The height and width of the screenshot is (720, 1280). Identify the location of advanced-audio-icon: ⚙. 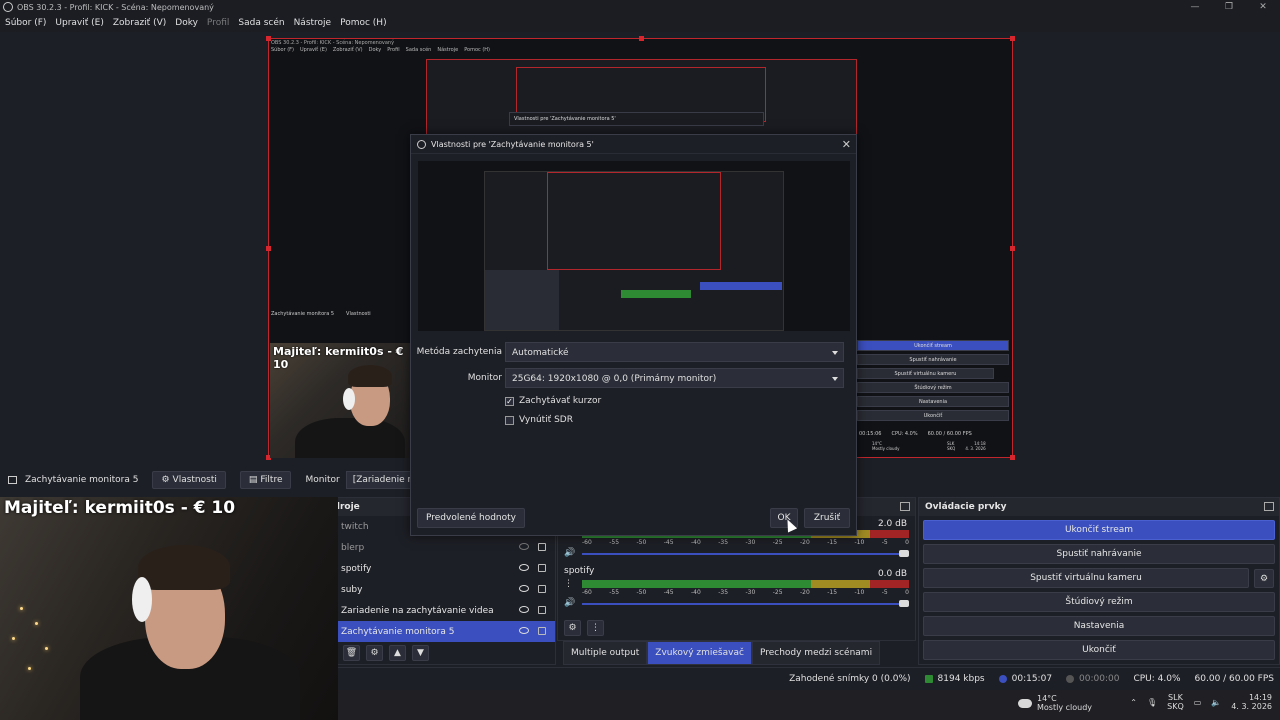
(572, 628).